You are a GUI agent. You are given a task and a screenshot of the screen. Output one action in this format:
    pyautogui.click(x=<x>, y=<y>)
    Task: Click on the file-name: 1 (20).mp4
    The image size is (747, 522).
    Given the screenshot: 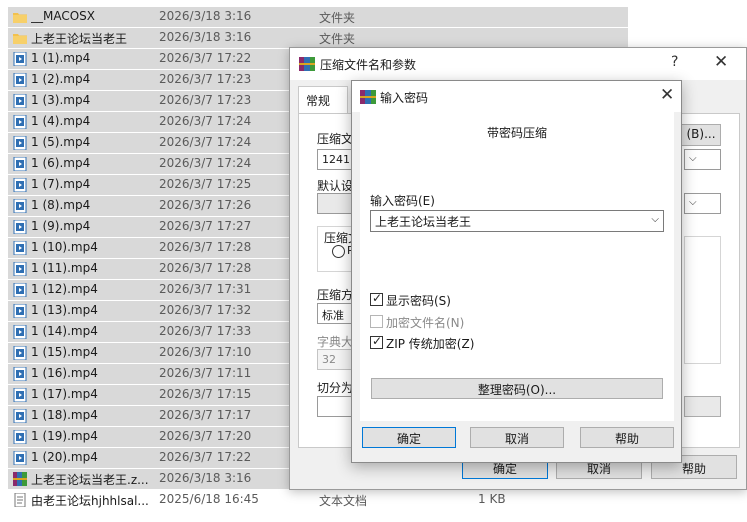 What is the action you would take?
    pyautogui.click(x=64, y=457)
    